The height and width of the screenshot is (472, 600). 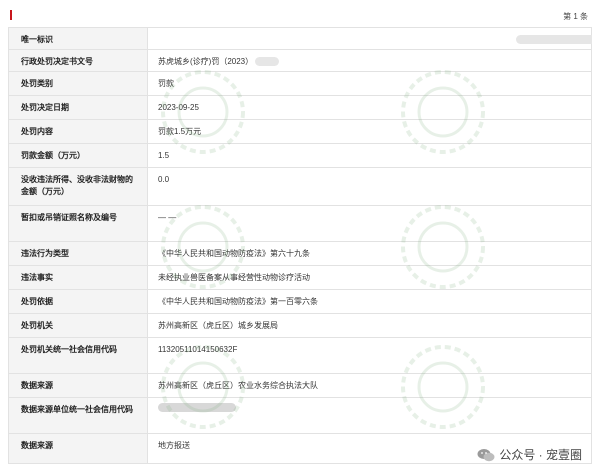 I want to click on field-label: 处罚类别, so click(x=78, y=83).